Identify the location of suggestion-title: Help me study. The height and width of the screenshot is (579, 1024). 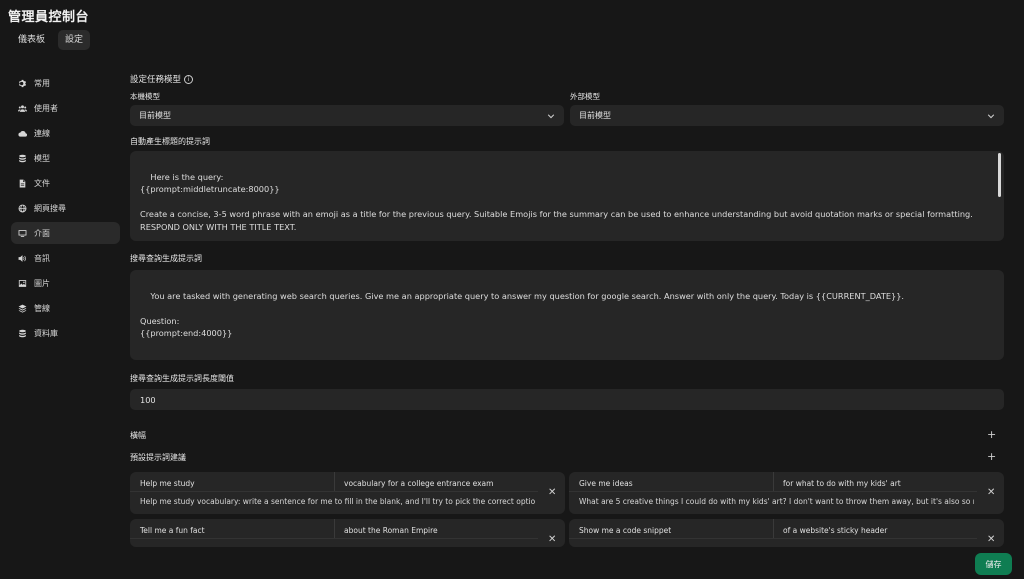
(167, 483).